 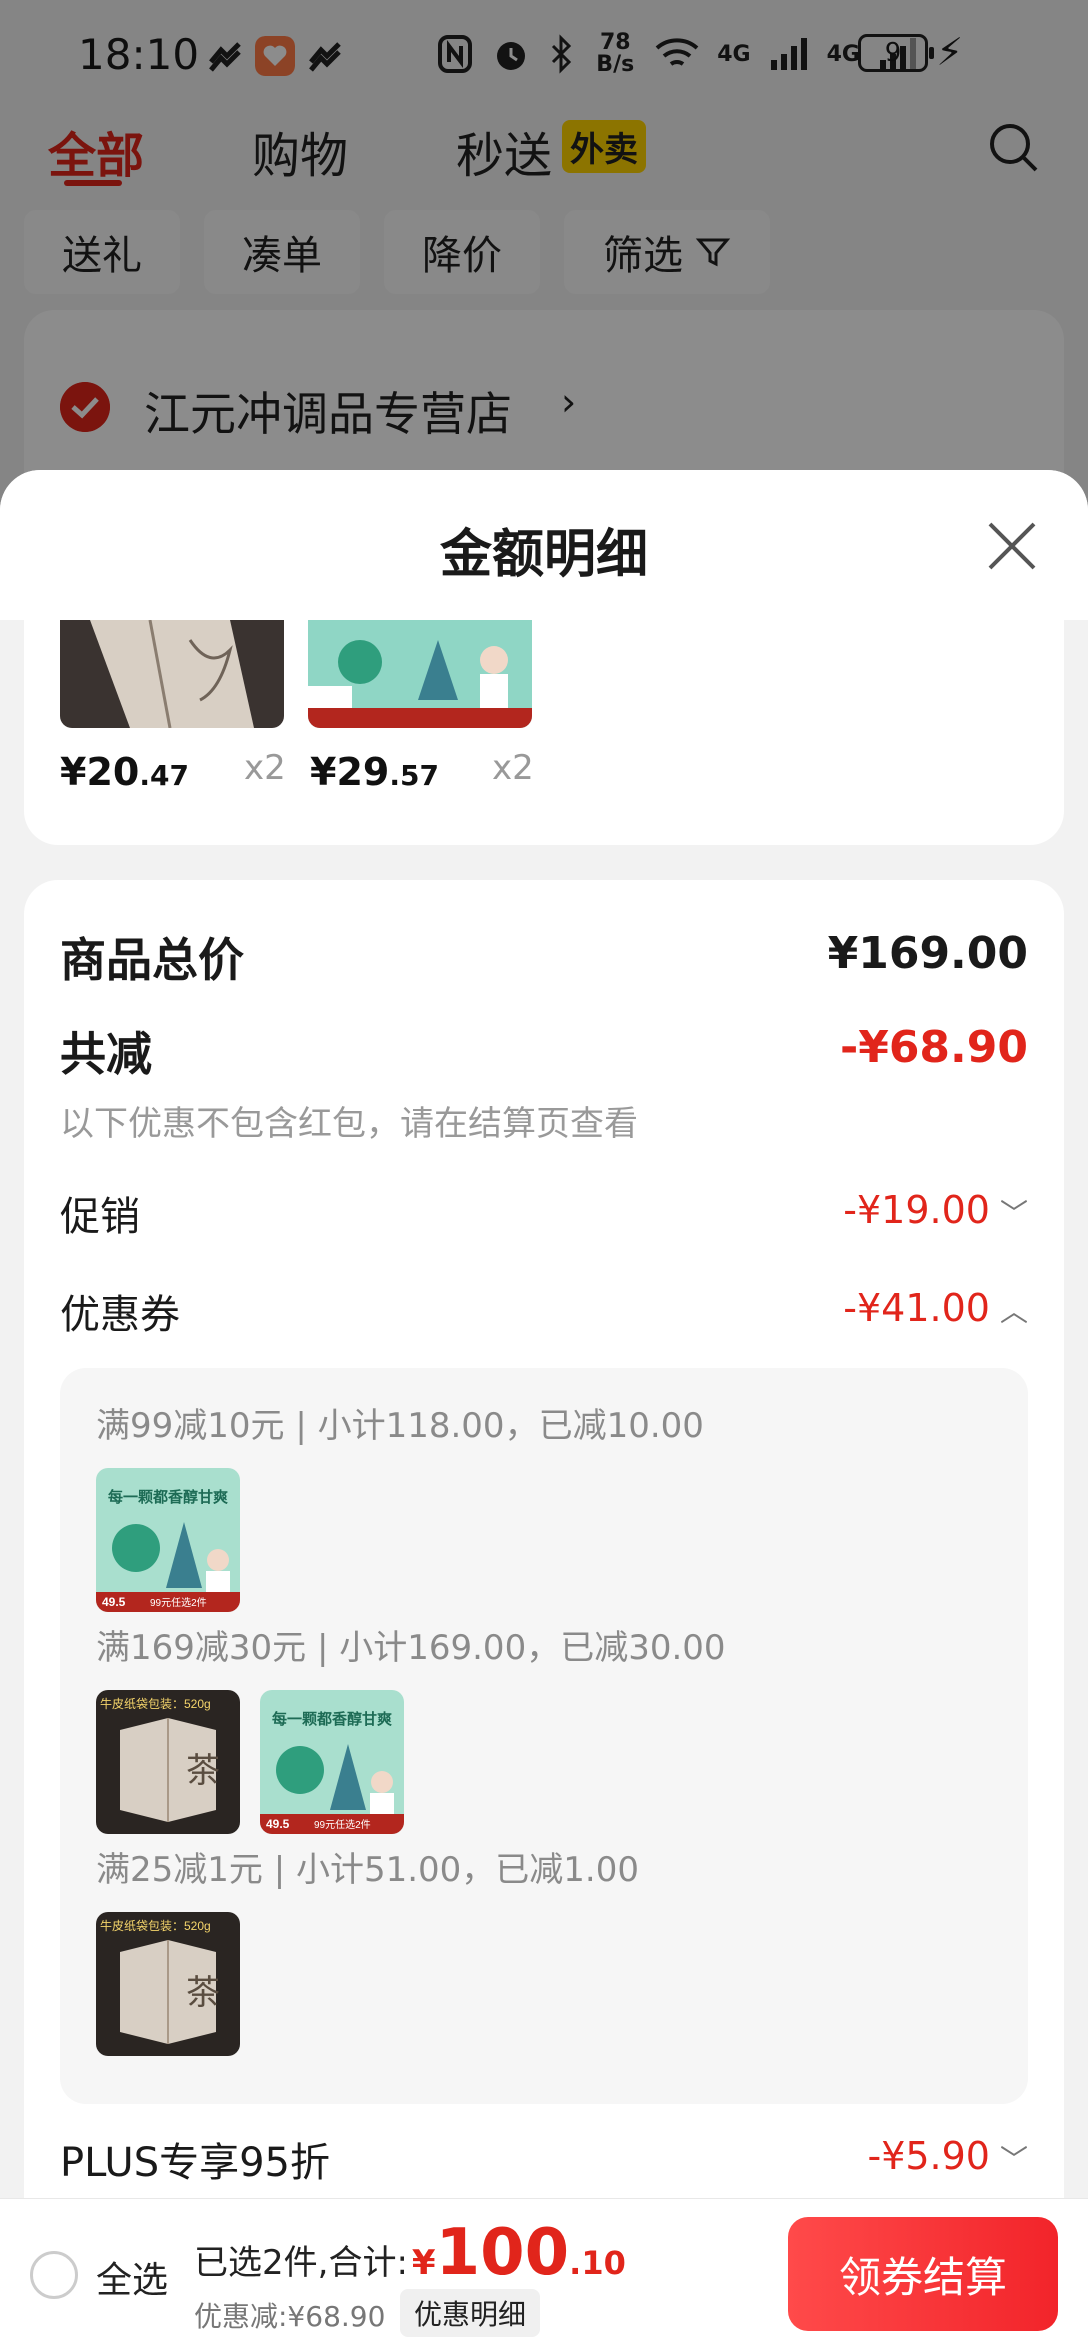 I want to click on reduce-value: -¥68.90, so click(x=933, y=1047).